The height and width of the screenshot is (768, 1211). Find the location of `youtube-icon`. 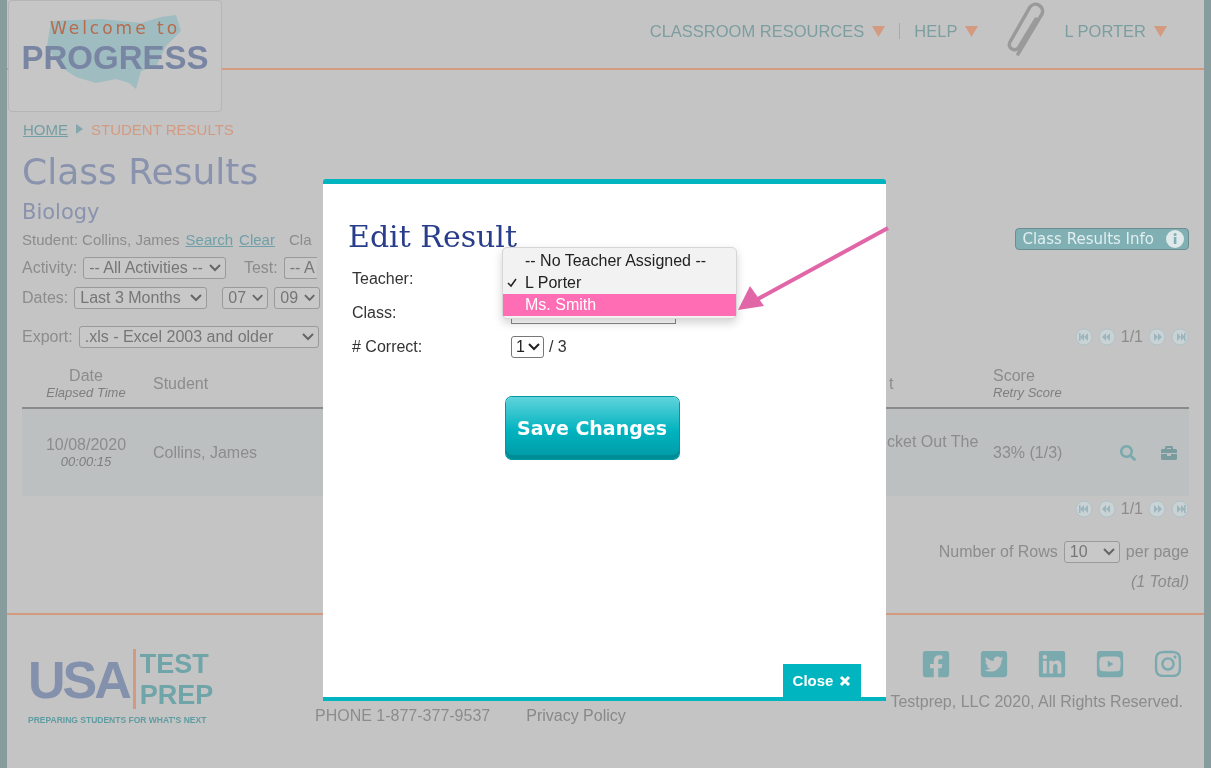

youtube-icon is located at coordinates (1110, 664).